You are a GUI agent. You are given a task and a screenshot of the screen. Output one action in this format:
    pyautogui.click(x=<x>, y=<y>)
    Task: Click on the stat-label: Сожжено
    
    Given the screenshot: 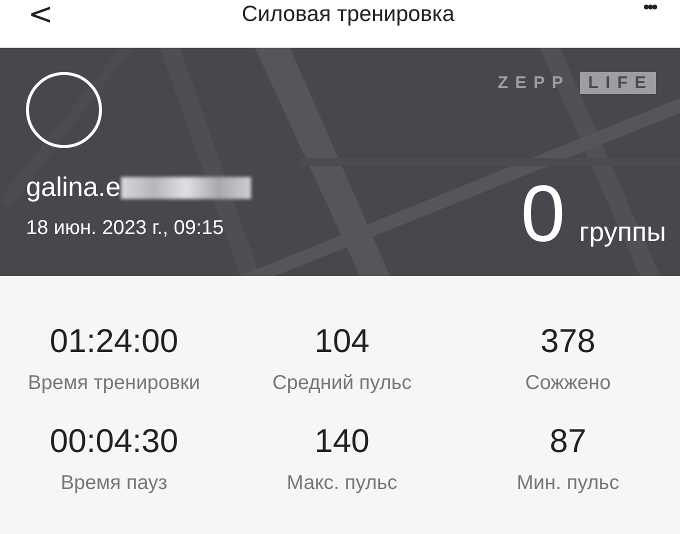 What is the action you would take?
    pyautogui.click(x=568, y=383)
    